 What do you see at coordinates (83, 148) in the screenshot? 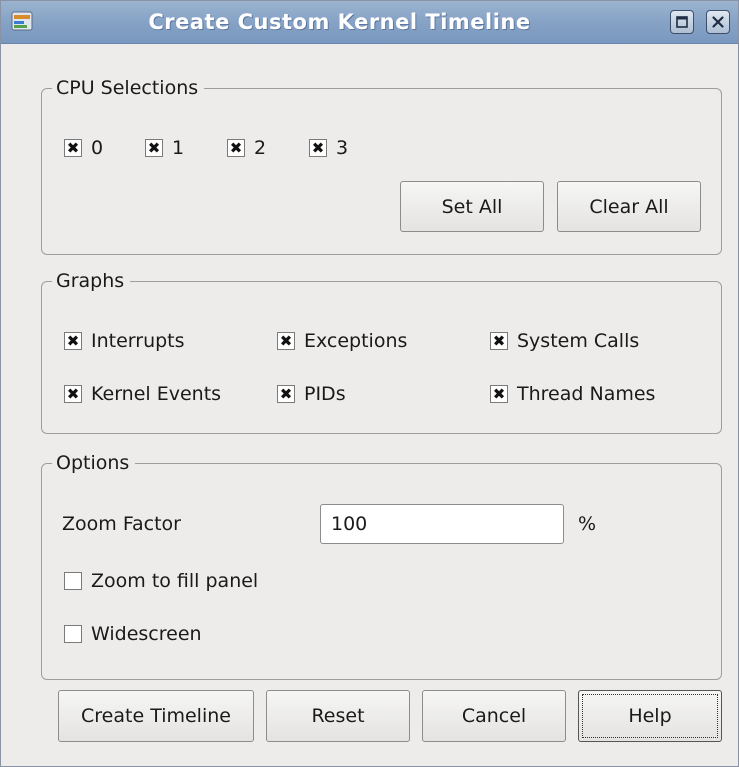
I see `cpu-0-checkbox: 0` at bounding box center [83, 148].